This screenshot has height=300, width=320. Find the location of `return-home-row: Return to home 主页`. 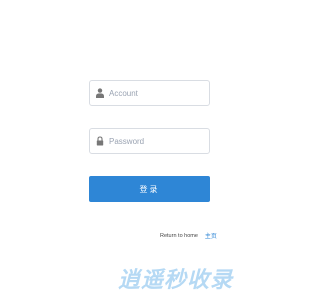

return-home-row: Return to home 主页 is located at coordinates (188, 236).